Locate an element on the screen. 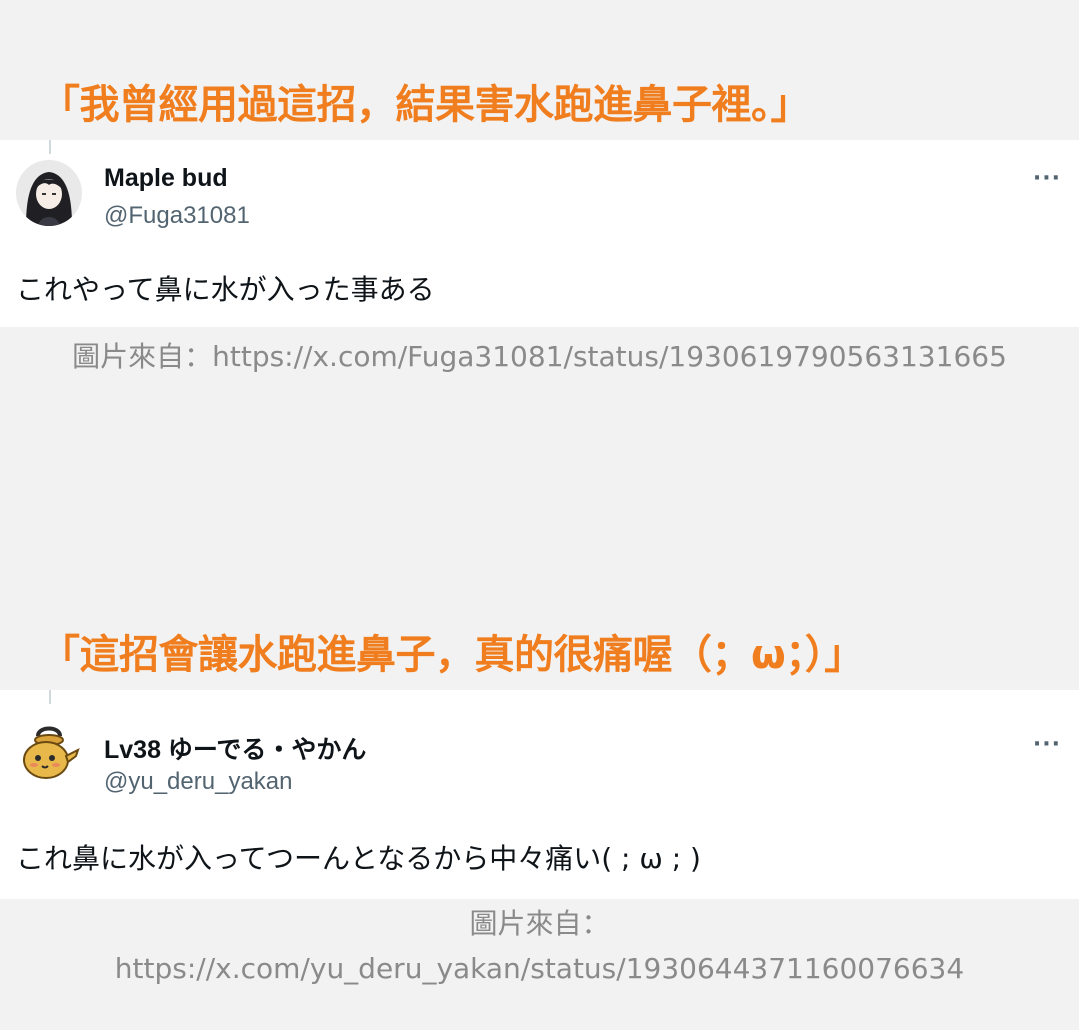 The image size is (1079, 1030). tweet-text: これ鼻に水が入ってつーんとなるから中々痛い( ; ω ; ) is located at coordinates (358, 858).